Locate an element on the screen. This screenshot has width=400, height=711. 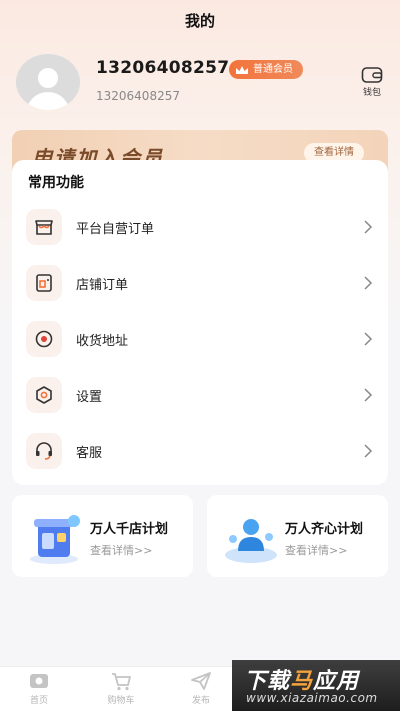
tab-cart: 购物车 is located at coordinates (121, 688).